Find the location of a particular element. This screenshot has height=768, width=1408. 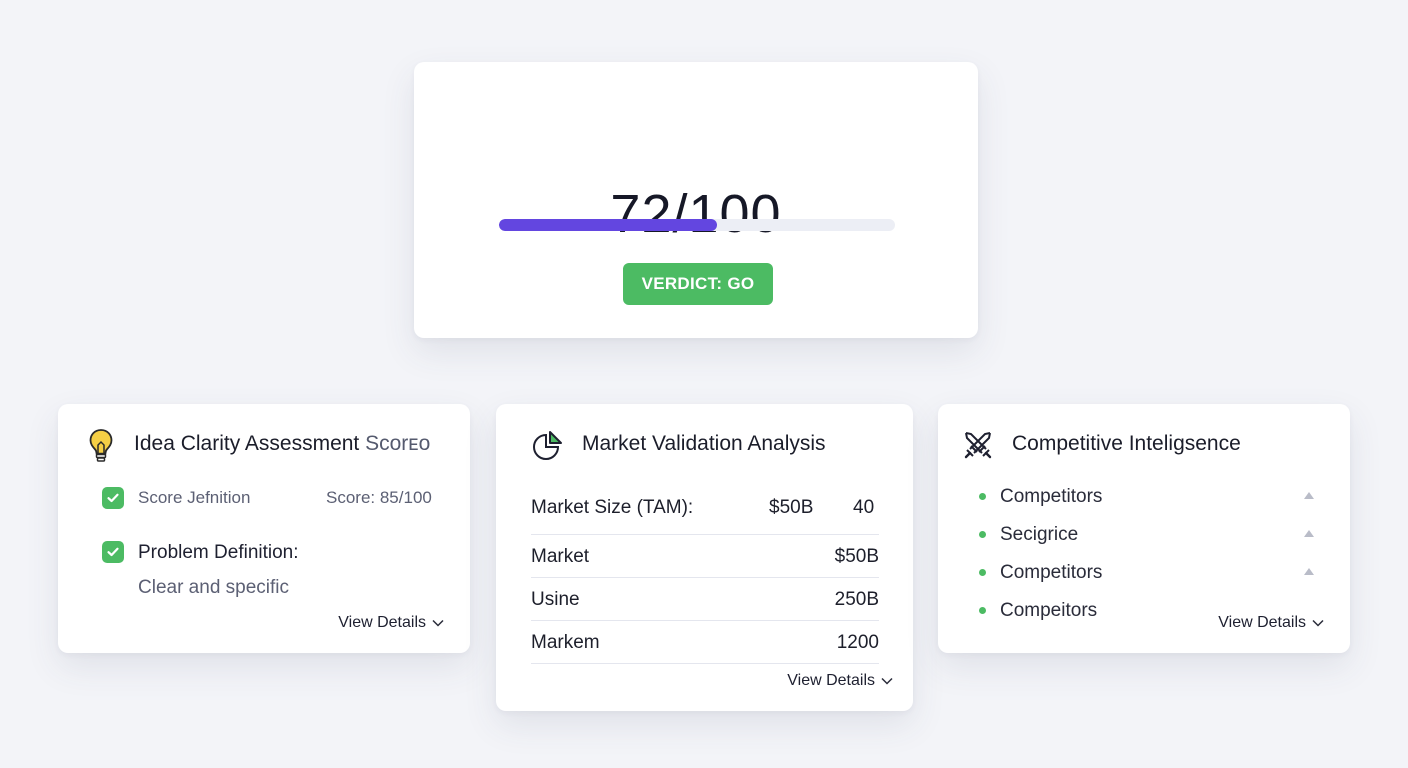

overall-score: 72/100 is located at coordinates (696, 214).